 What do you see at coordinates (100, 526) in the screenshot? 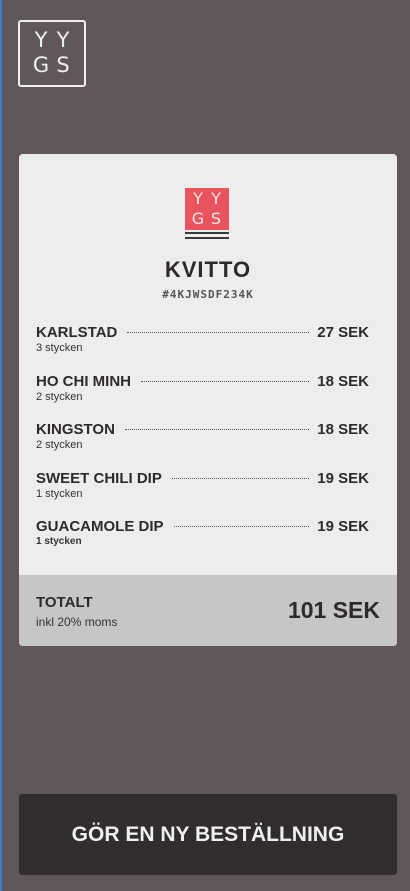
I see `item-name: GUACAMOLE DIP` at bounding box center [100, 526].